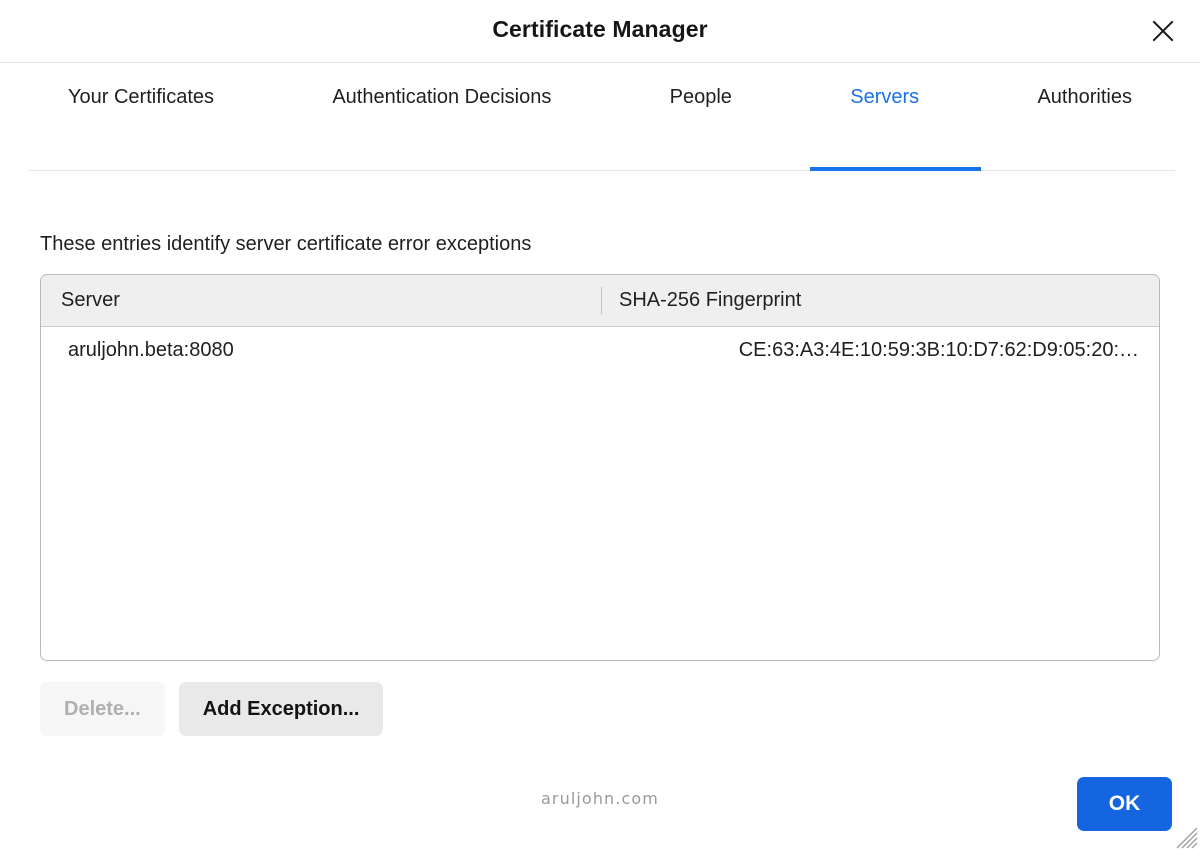 This screenshot has width=1200, height=854. I want to click on close-button, so click(1163, 31).